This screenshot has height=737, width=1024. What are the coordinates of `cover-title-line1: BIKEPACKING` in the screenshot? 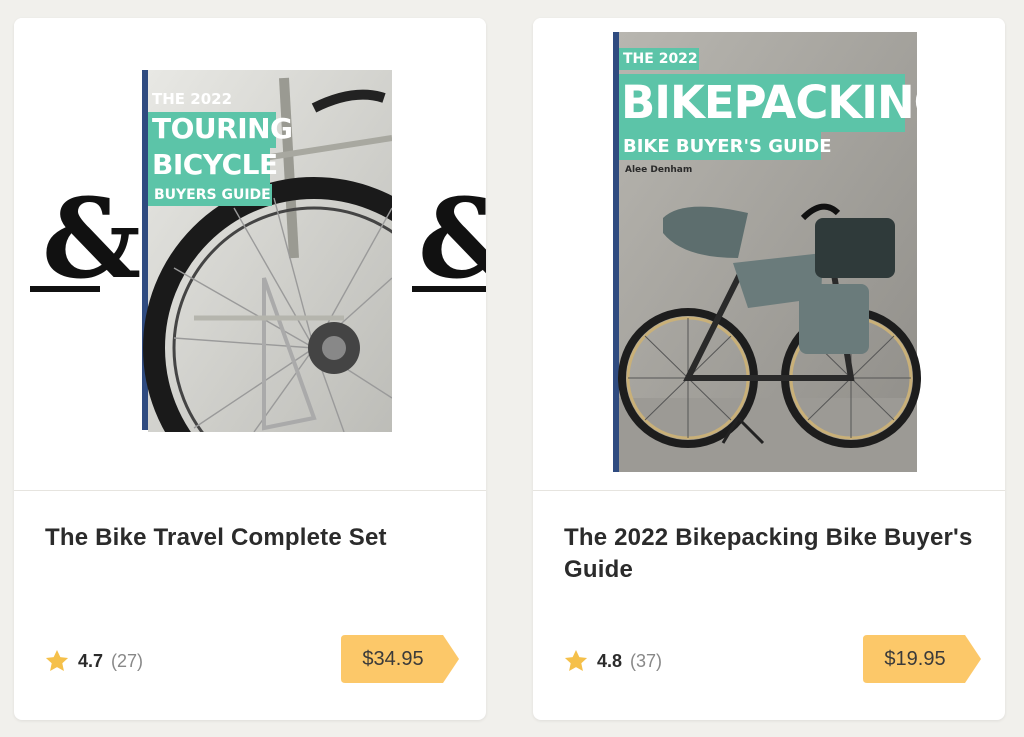 It's located at (786, 102).